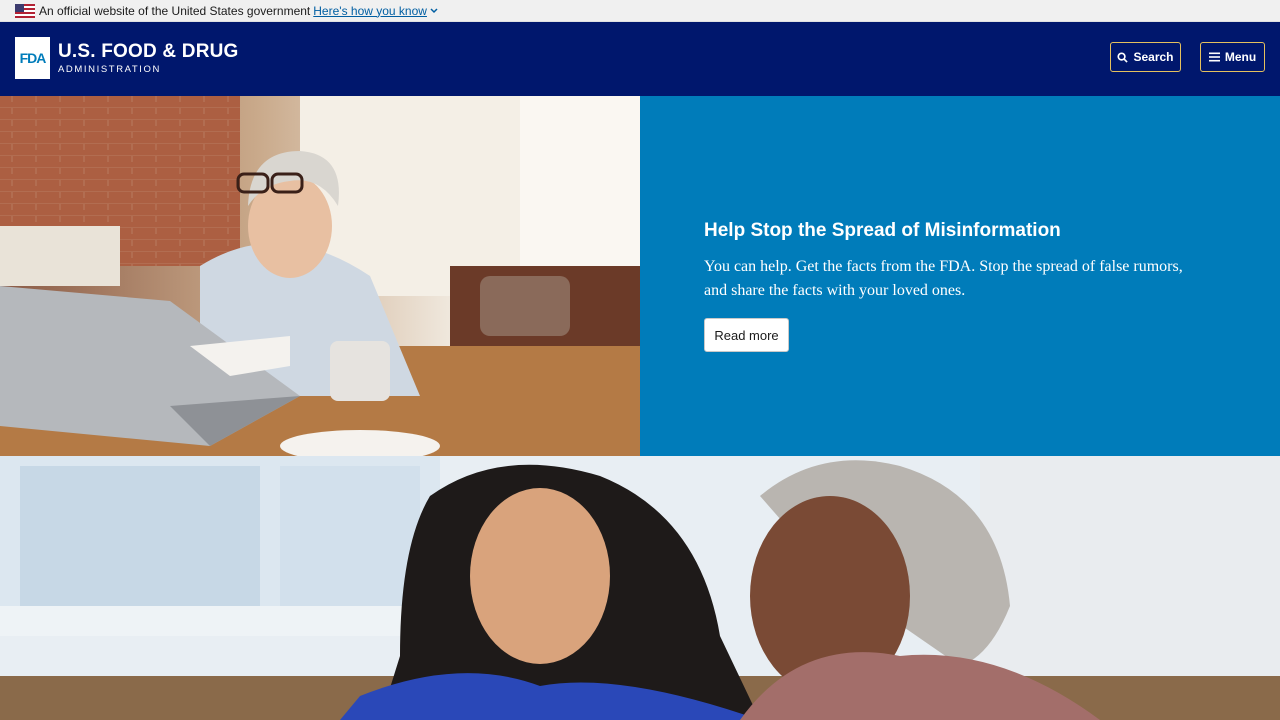 The width and height of the screenshot is (1280, 720). I want to click on chevron-down-icon, so click(434, 11).